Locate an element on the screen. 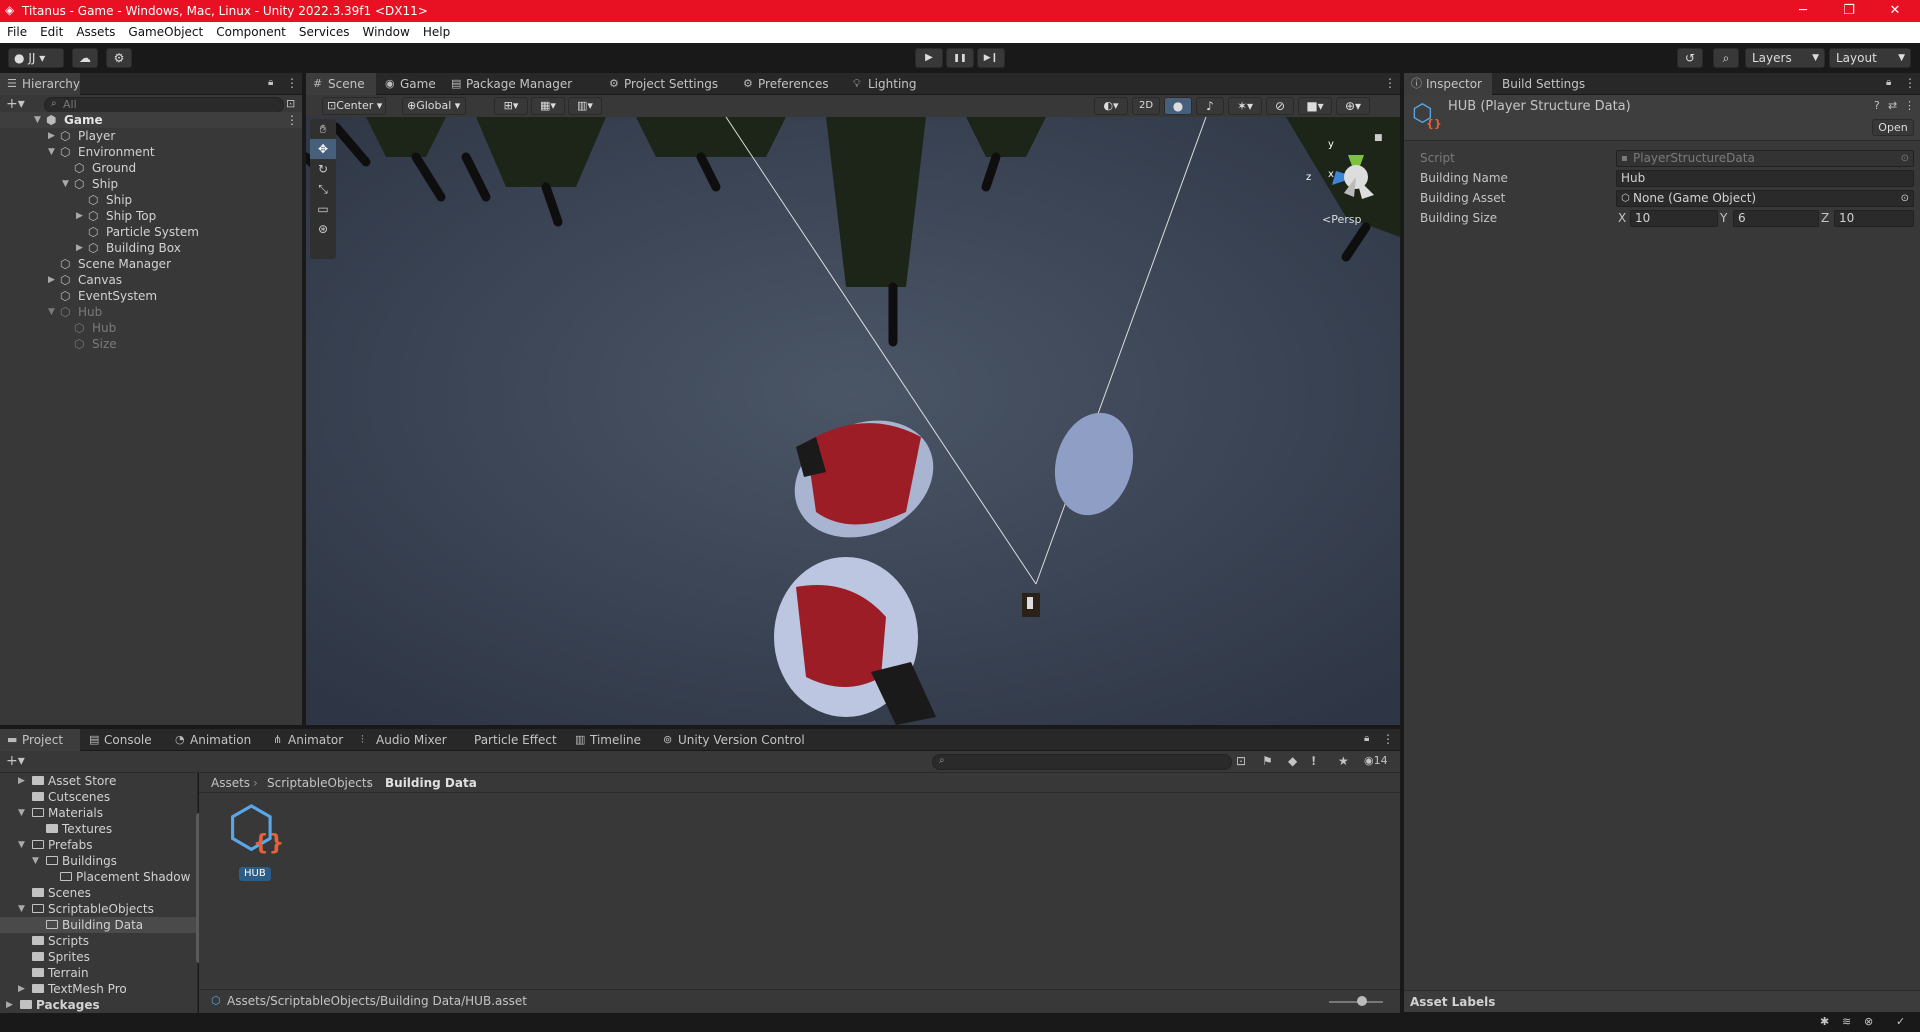 The width and height of the screenshot is (1920, 1032). search-by-type-icon: ⊡ is located at coordinates (1241, 761).